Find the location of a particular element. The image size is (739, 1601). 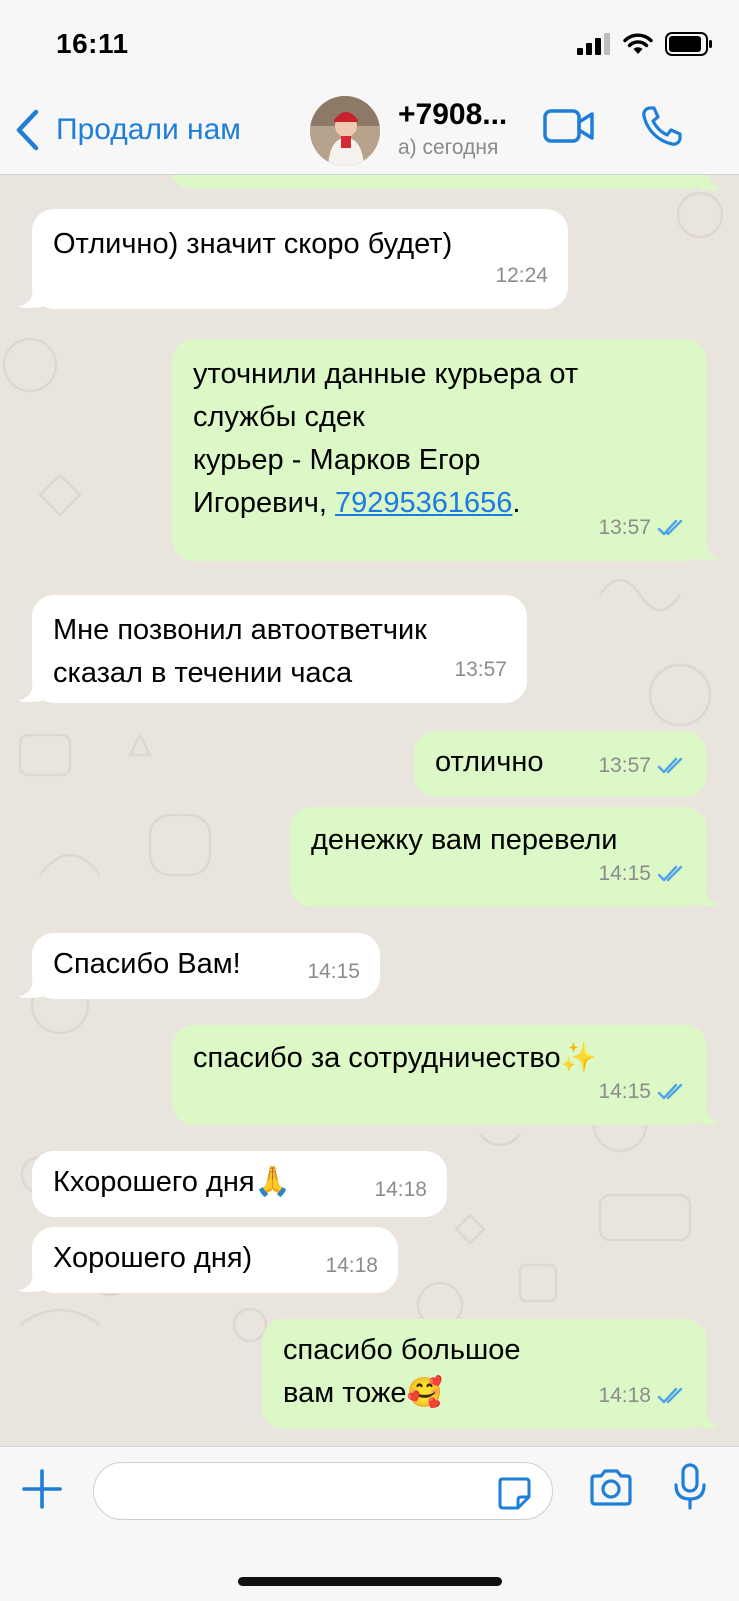

status-bar: 16:11 is located at coordinates (369, 44).